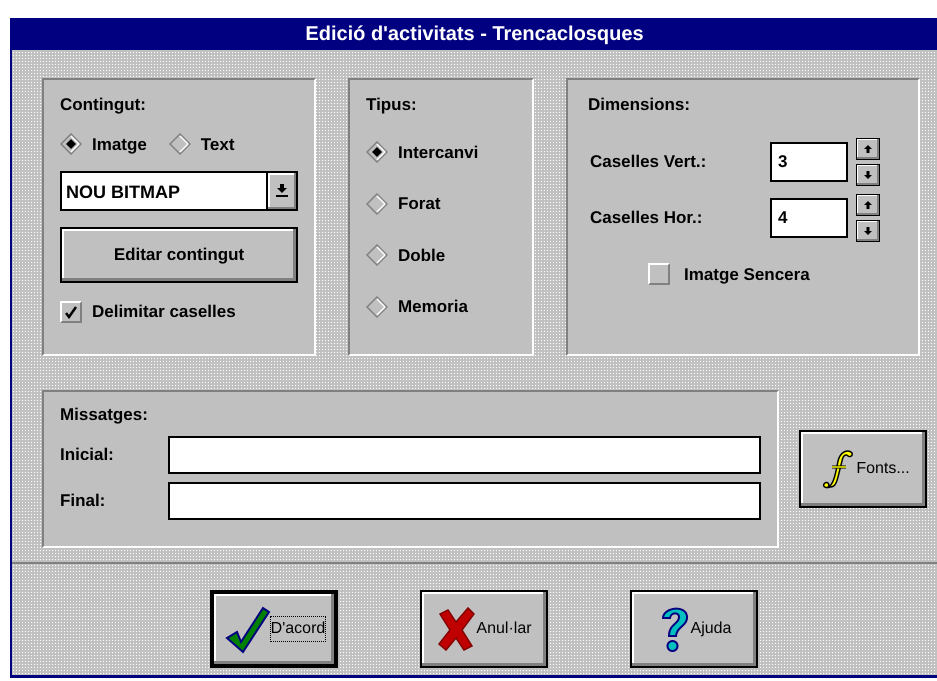 This screenshot has height=681, width=937. Describe the element at coordinates (104, 415) in the screenshot. I see `section-label: Missatges:` at that location.